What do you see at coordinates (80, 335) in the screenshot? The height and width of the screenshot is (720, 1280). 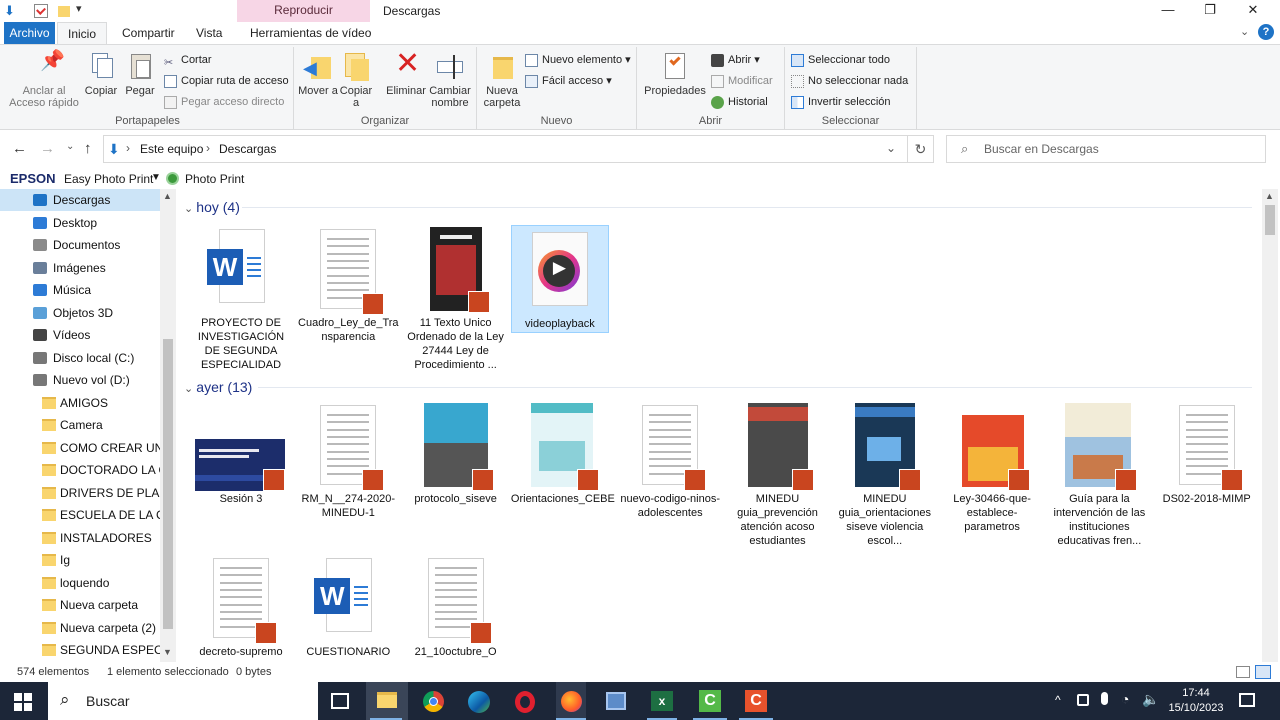 I see `nav-item: Vídeos` at bounding box center [80, 335].